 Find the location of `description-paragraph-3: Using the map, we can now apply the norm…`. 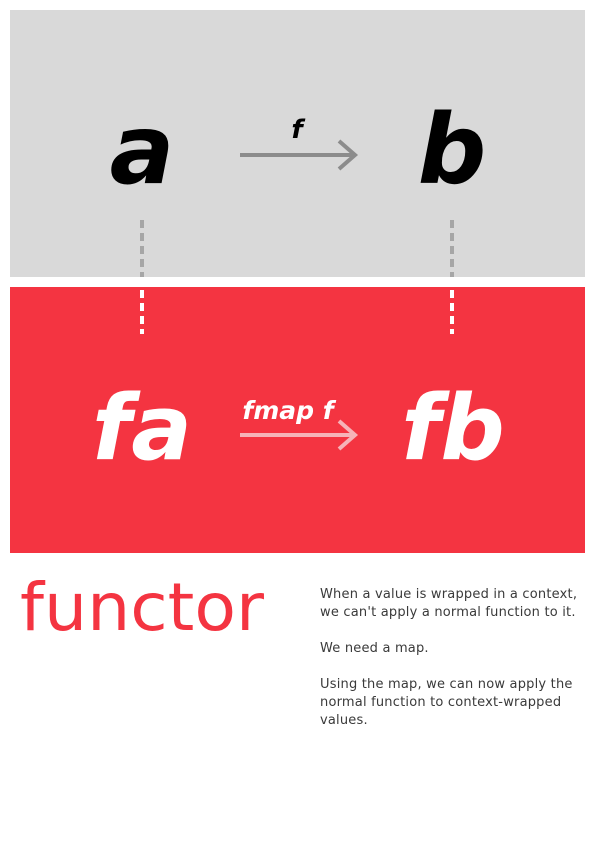

description-paragraph-3: Using the map, we can now apply the norm… is located at coordinates (446, 702).